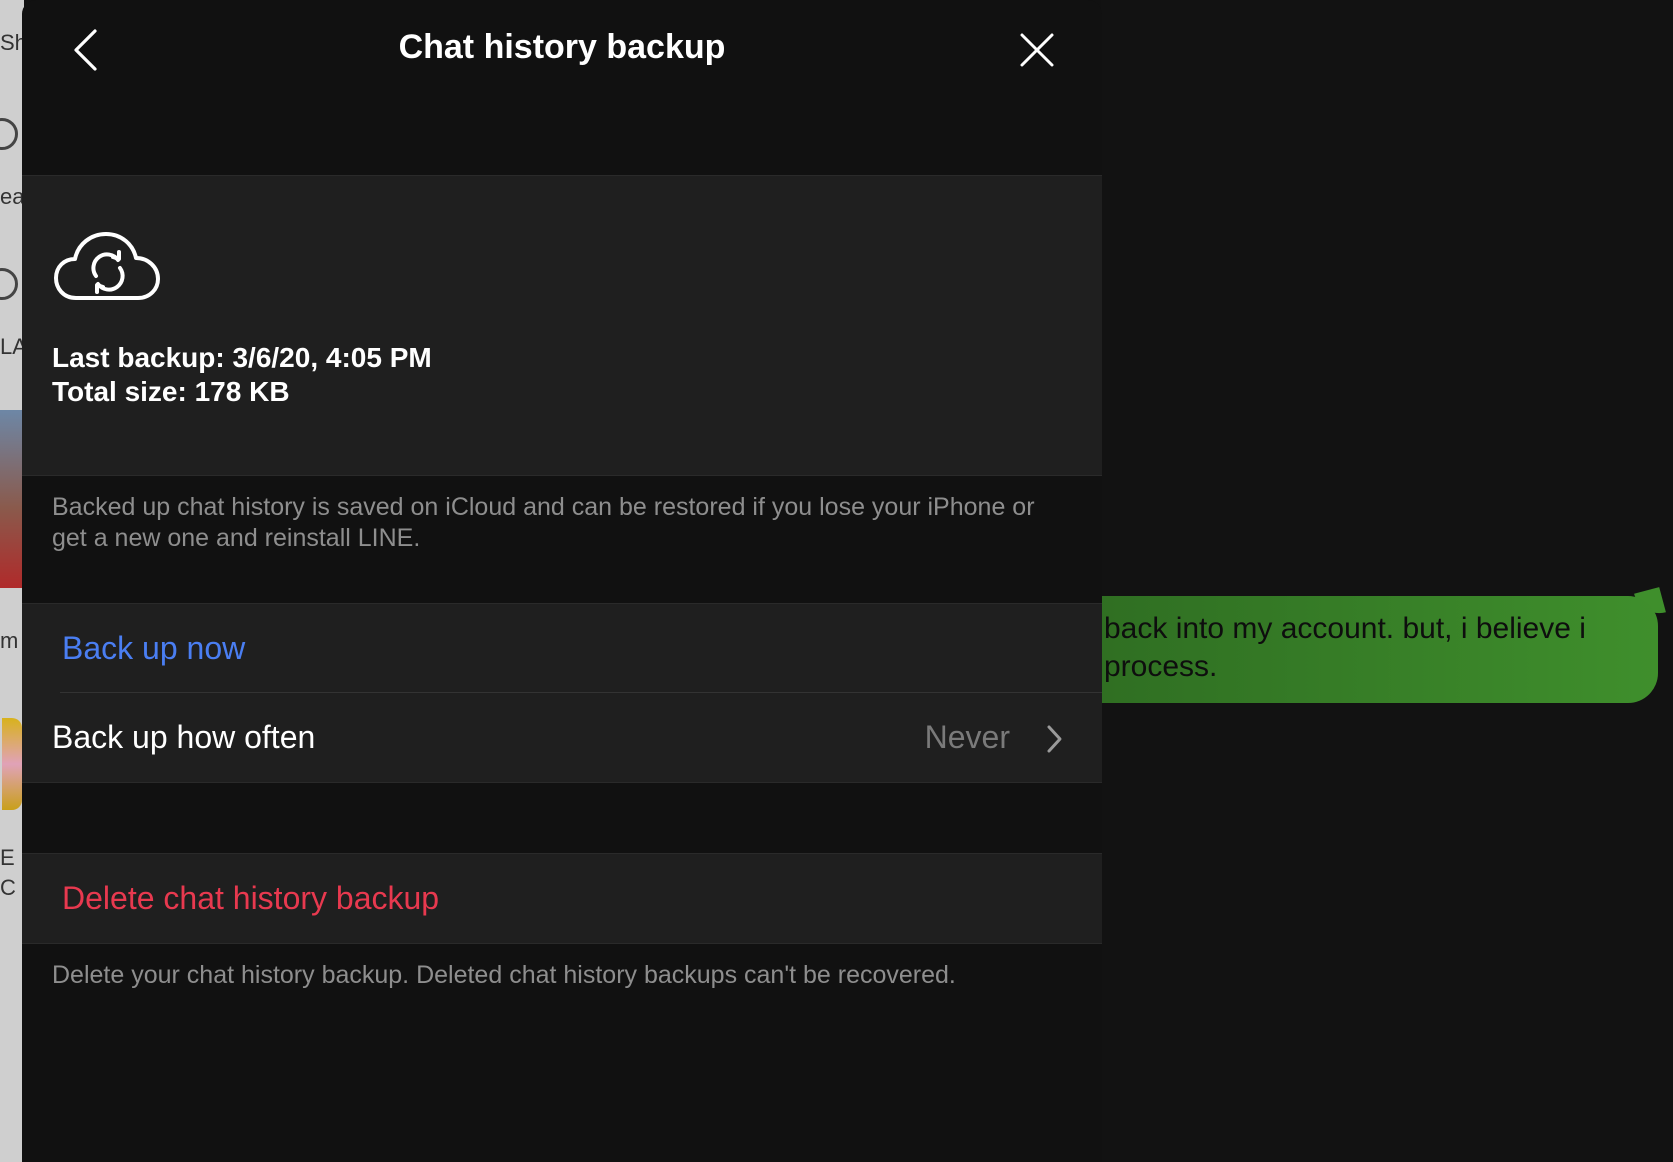  Describe the element at coordinates (154, 648) in the screenshot. I see `back-up-now-label: Back up now` at that location.